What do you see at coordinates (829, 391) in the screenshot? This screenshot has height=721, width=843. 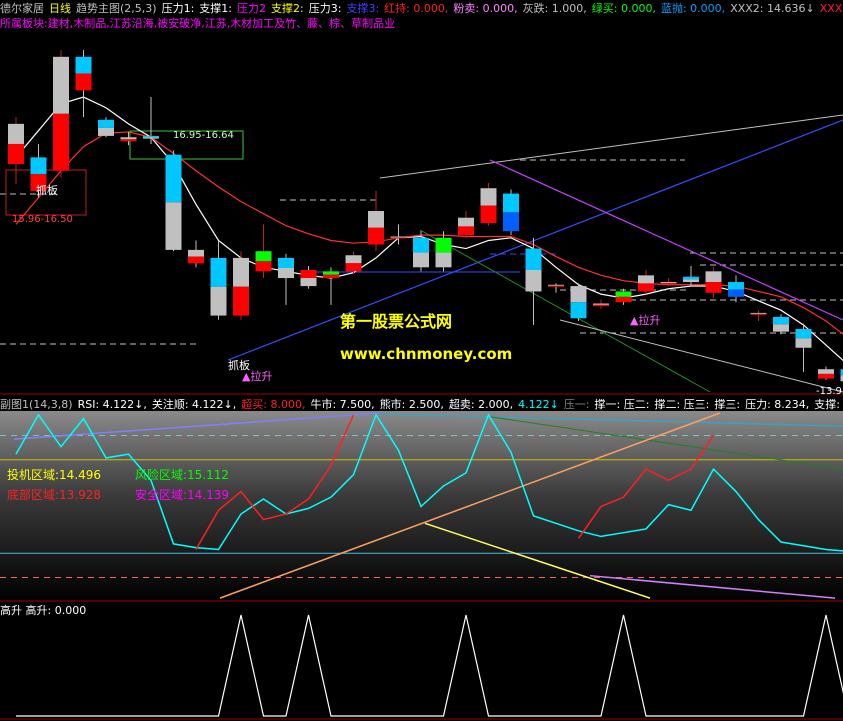 I see `price-tag: -13.9` at bounding box center [829, 391].